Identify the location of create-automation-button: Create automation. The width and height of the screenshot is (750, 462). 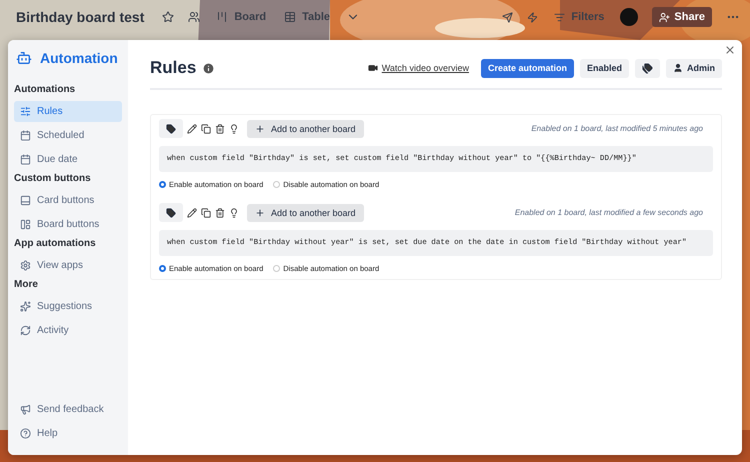
(527, 68).